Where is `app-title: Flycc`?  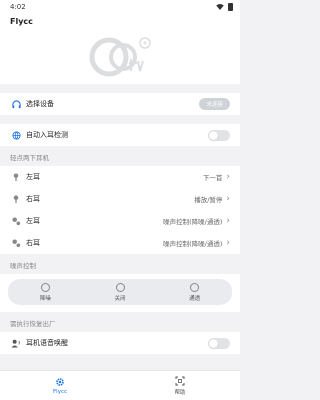 app-title: Flycc is located at coordinates (21, 21).